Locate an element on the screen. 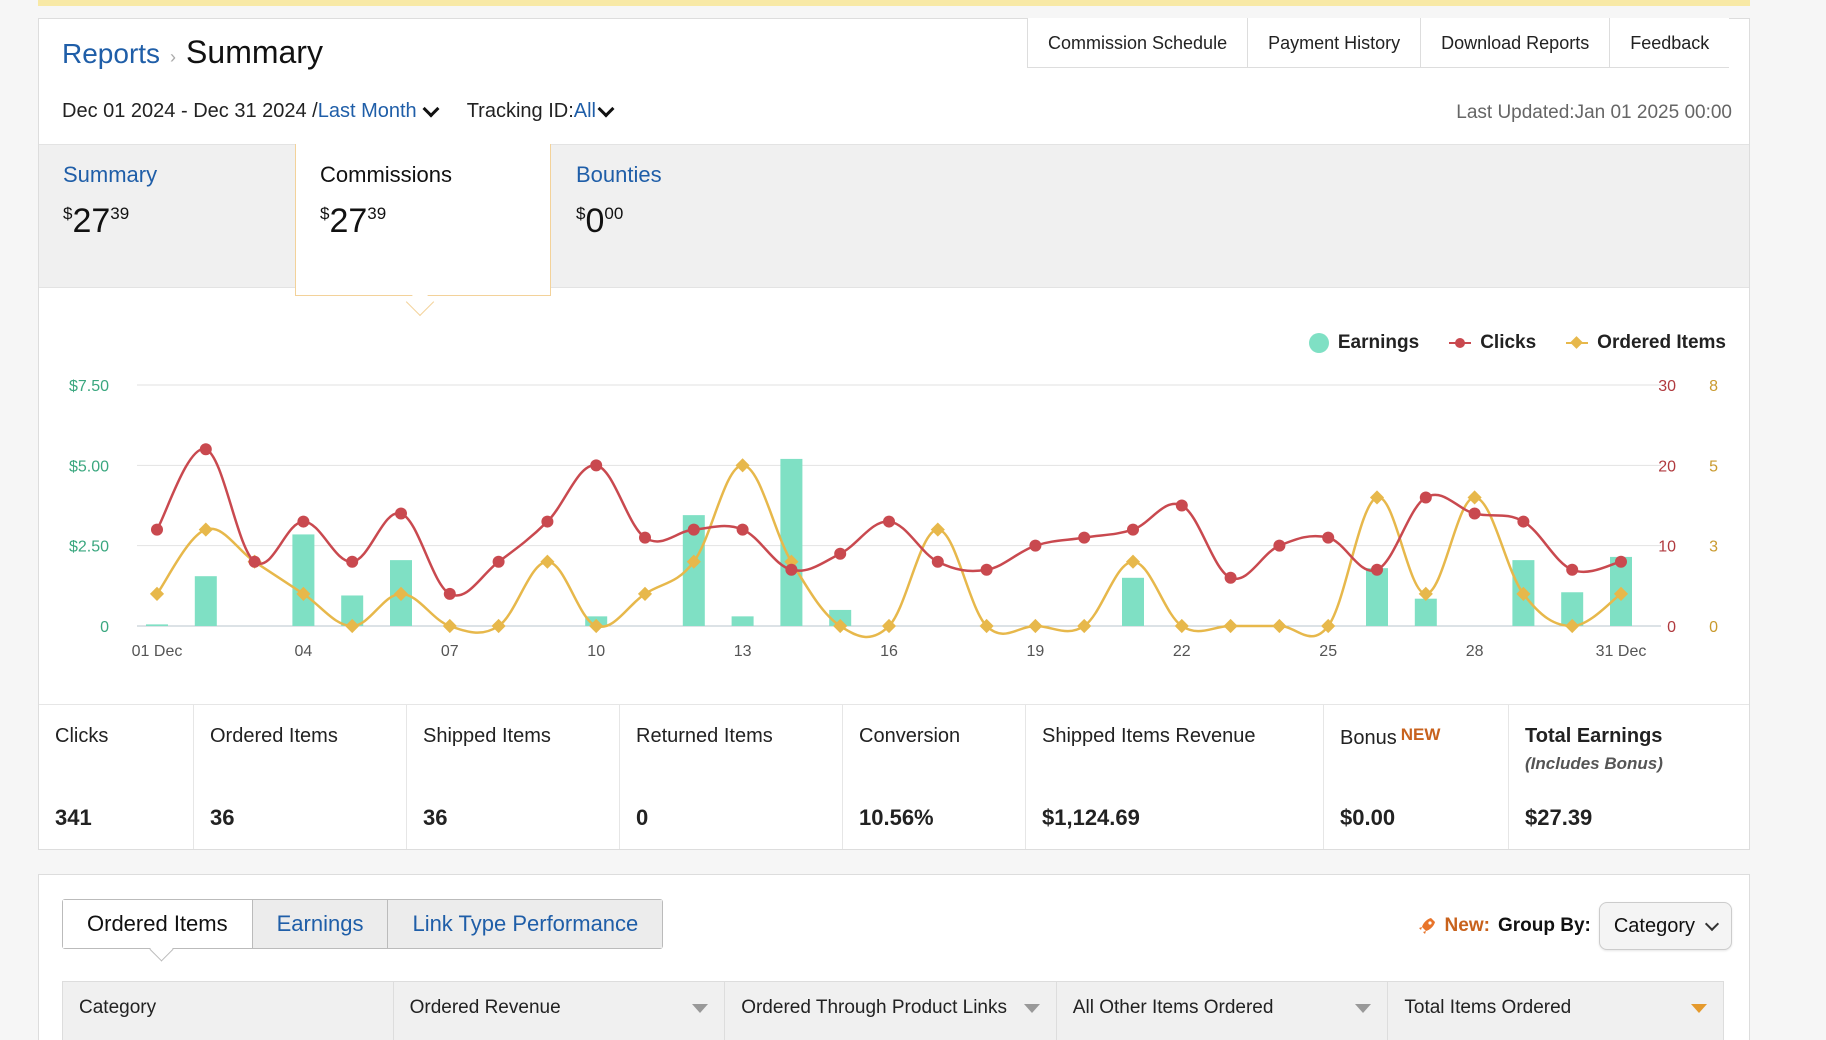 This screenshot has height=1040, width=1826. new-badge: NEW is located at coordinates (1420, 734).